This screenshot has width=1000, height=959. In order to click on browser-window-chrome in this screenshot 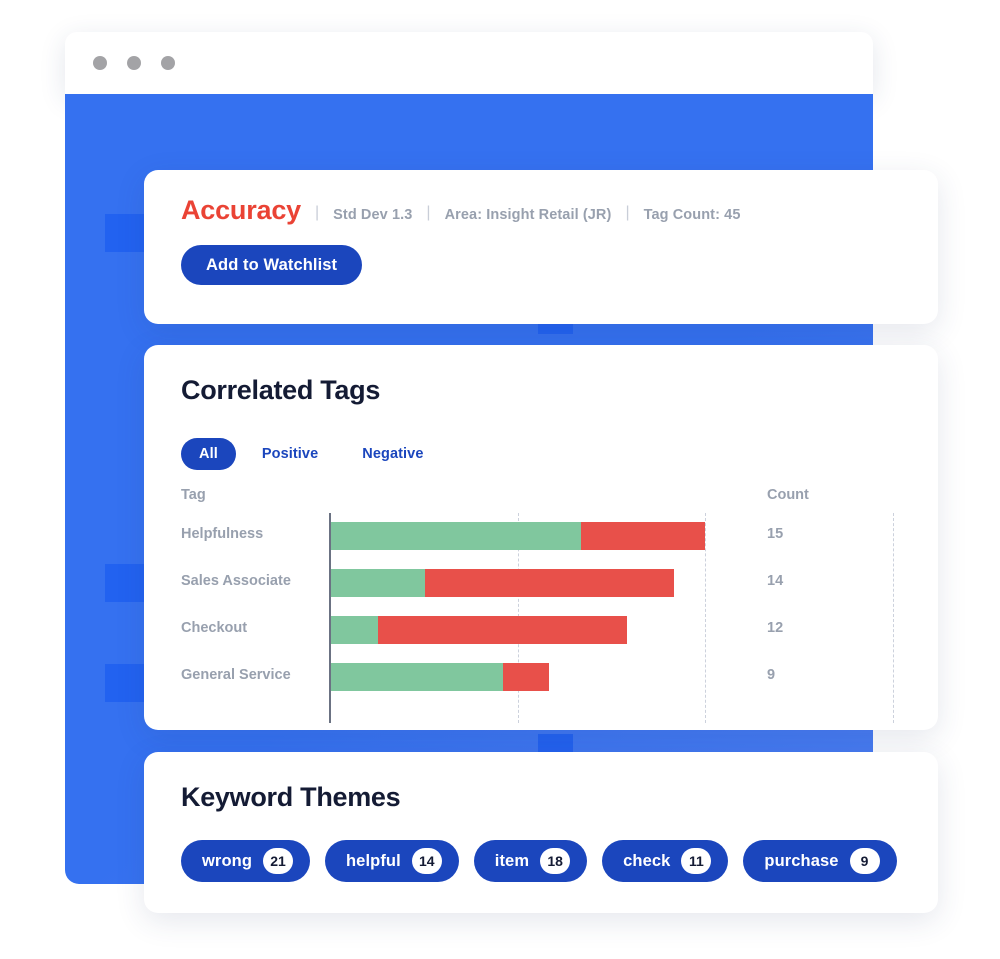, I will do `click(469, 63)`.